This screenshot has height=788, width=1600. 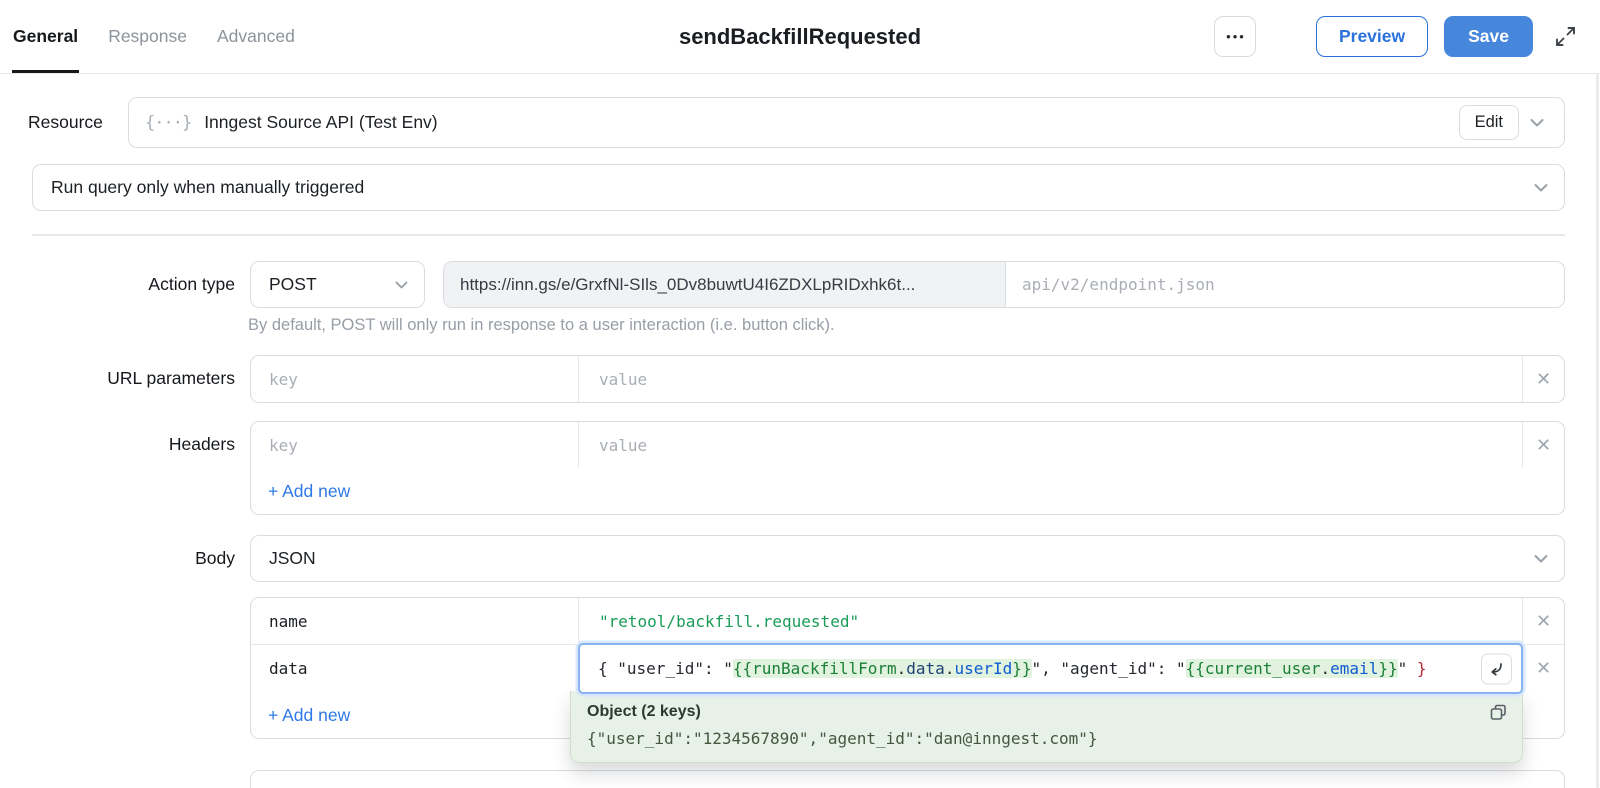 What do you see at coordinates (191, 284) in the screenshot?
I see `action-type-label: Action type` at bounding box center [191, 284].